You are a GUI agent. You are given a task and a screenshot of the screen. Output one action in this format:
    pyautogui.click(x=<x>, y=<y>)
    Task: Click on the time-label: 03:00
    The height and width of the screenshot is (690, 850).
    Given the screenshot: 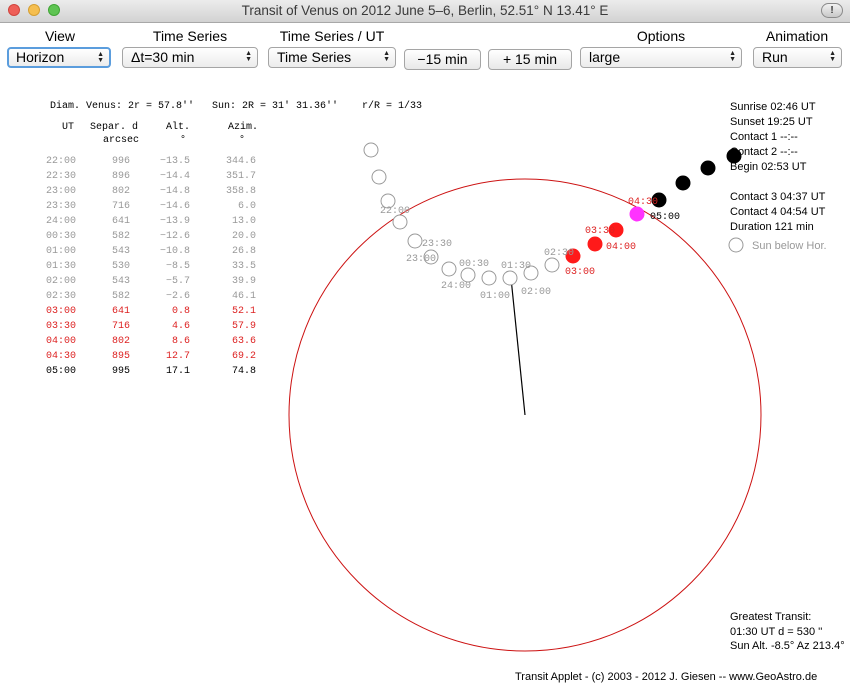 What is the action you would take?
    pyautogui.click(x=580, y=272)
    